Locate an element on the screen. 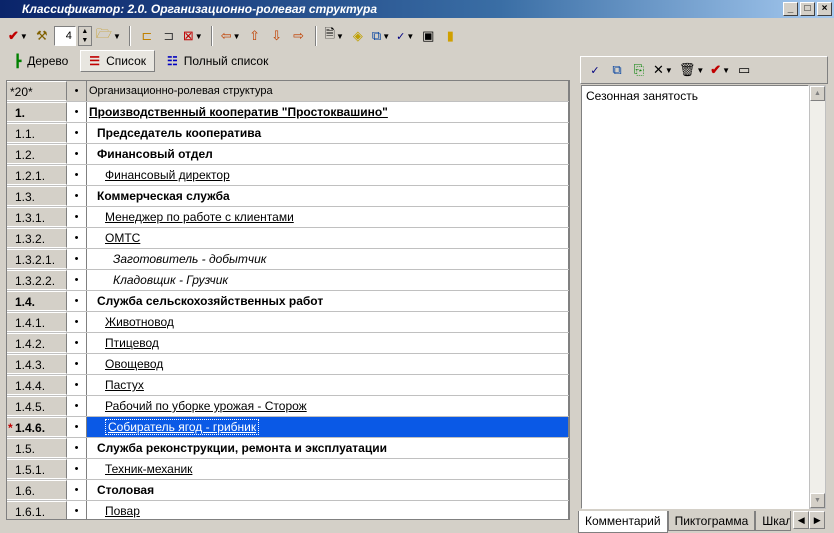  table-row: 1.2.1. • Финансовый директор is located at coordinates (288, 175).